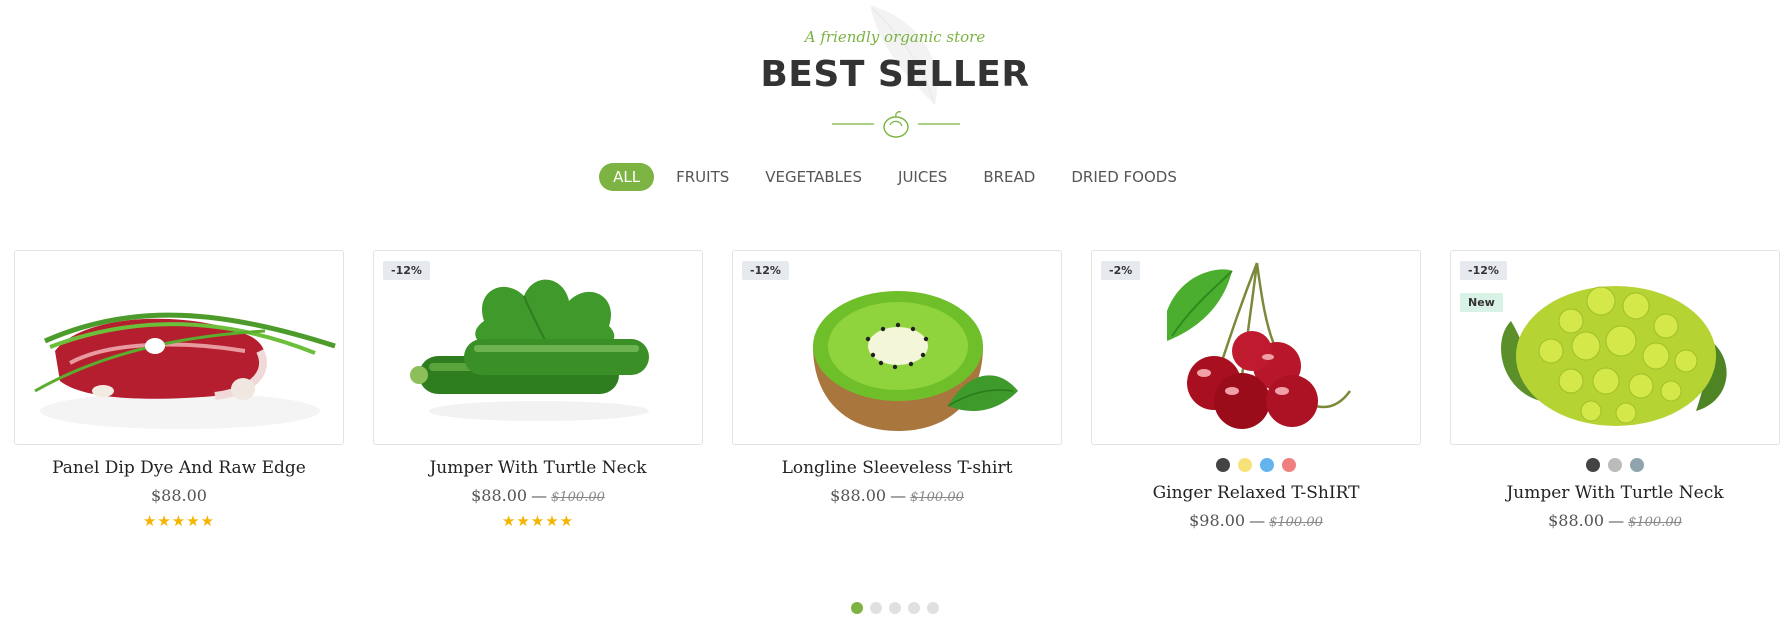  What do you see at coordinates (1009, 177) in the screenshot?
I see `tab-bread: BREAD` at bounding box center [1009, 177].